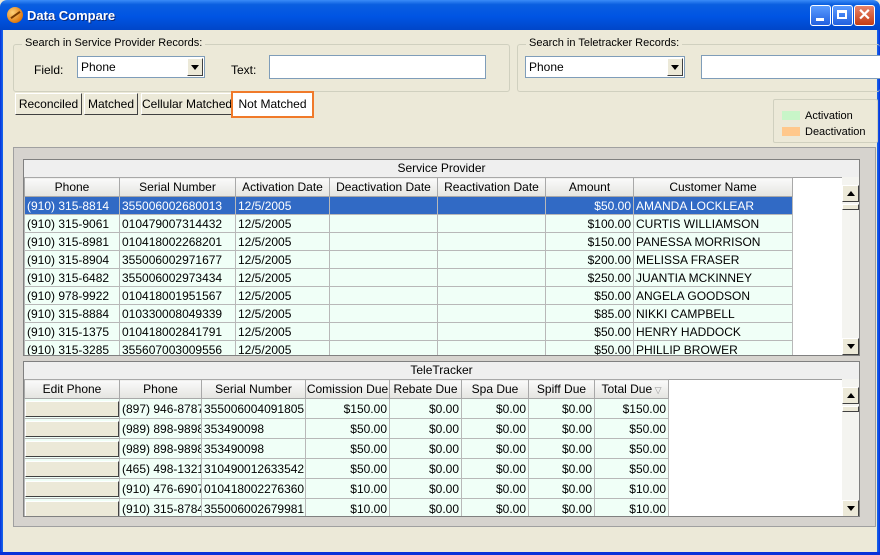  Describe the element at coordinates (495, 389) in the screenshot. I see `column-header: Spa Due` at that location.